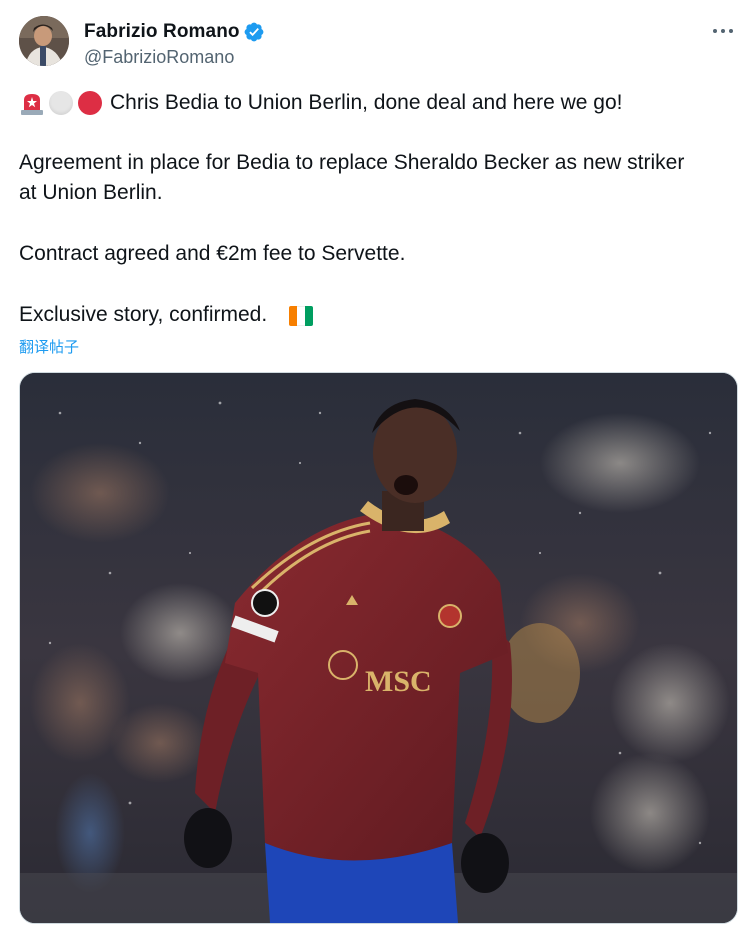 The image size is (750, 933). I want to click on police-car-light-icon, so click(32, 104).